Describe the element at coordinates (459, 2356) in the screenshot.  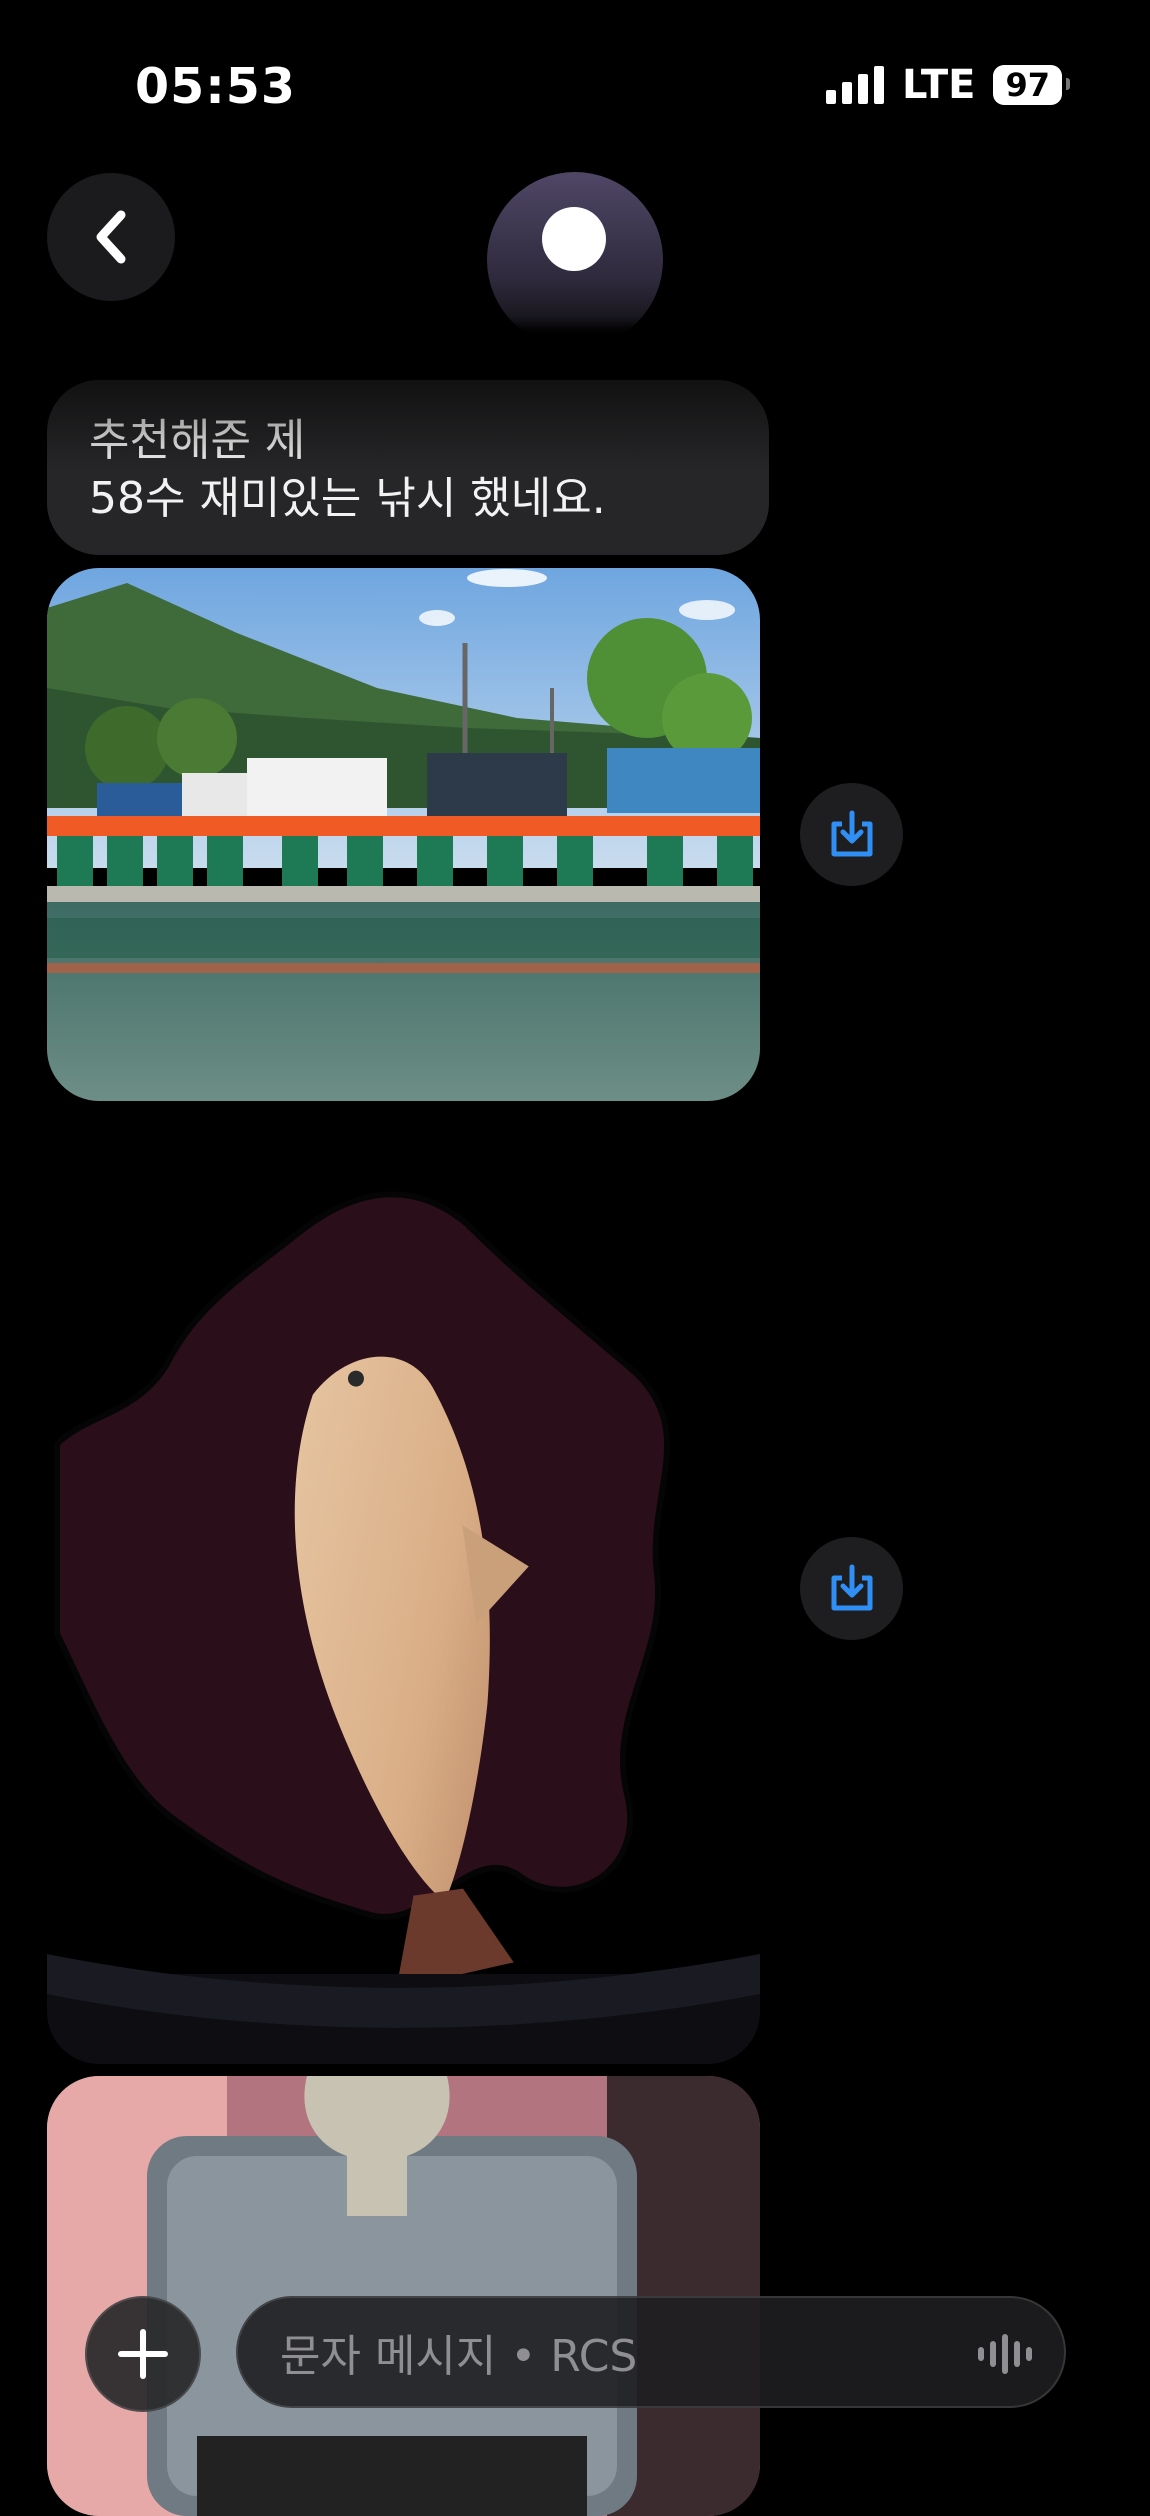
I see `message-input-placeholder: 문자 메시지 • RCS` at that location.